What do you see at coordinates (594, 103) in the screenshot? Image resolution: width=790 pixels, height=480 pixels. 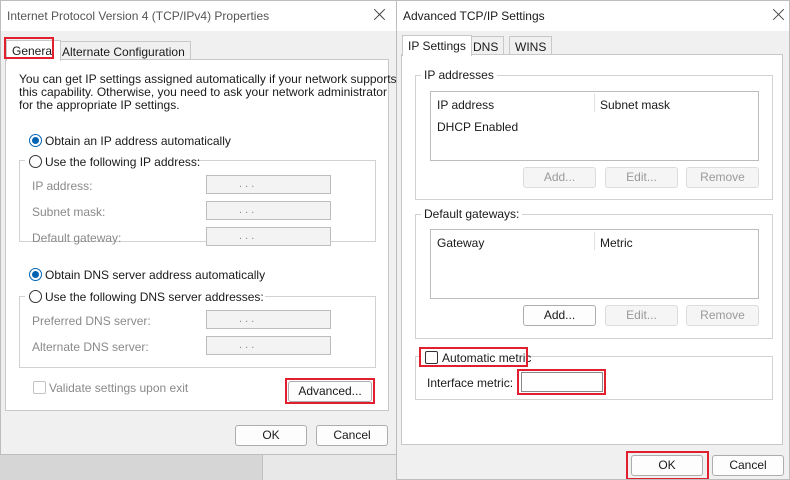 I see `ip-column-separator` at bounding box center [594, 103].